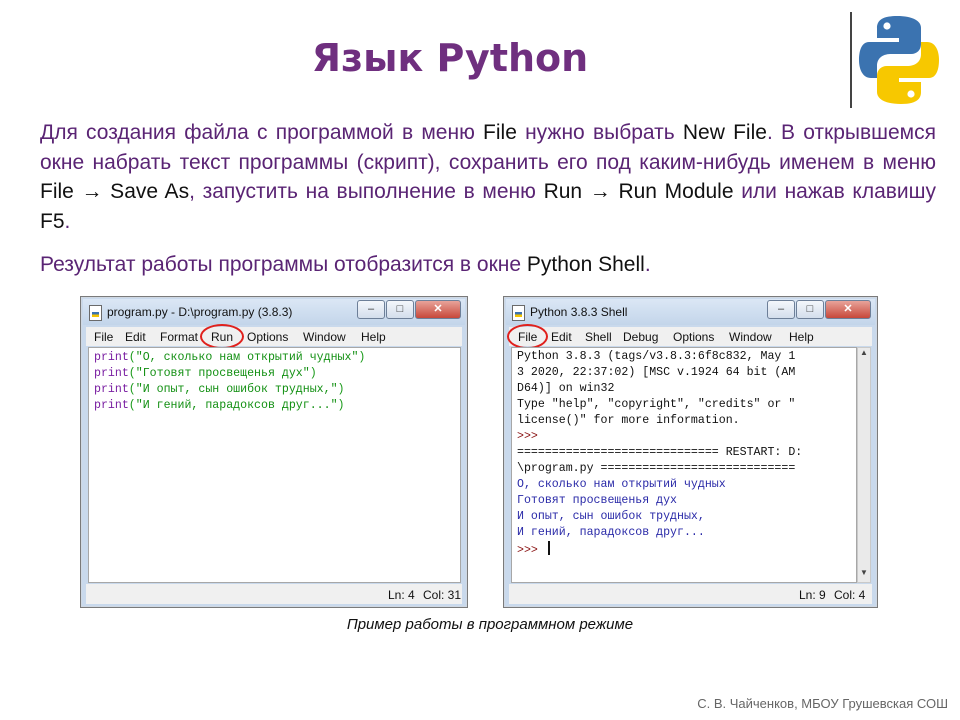  Describe the element at coordinates (236, 389) in the screenshot. I see `code-string: "И опыт, сын ошибок трудных,"` at that location.